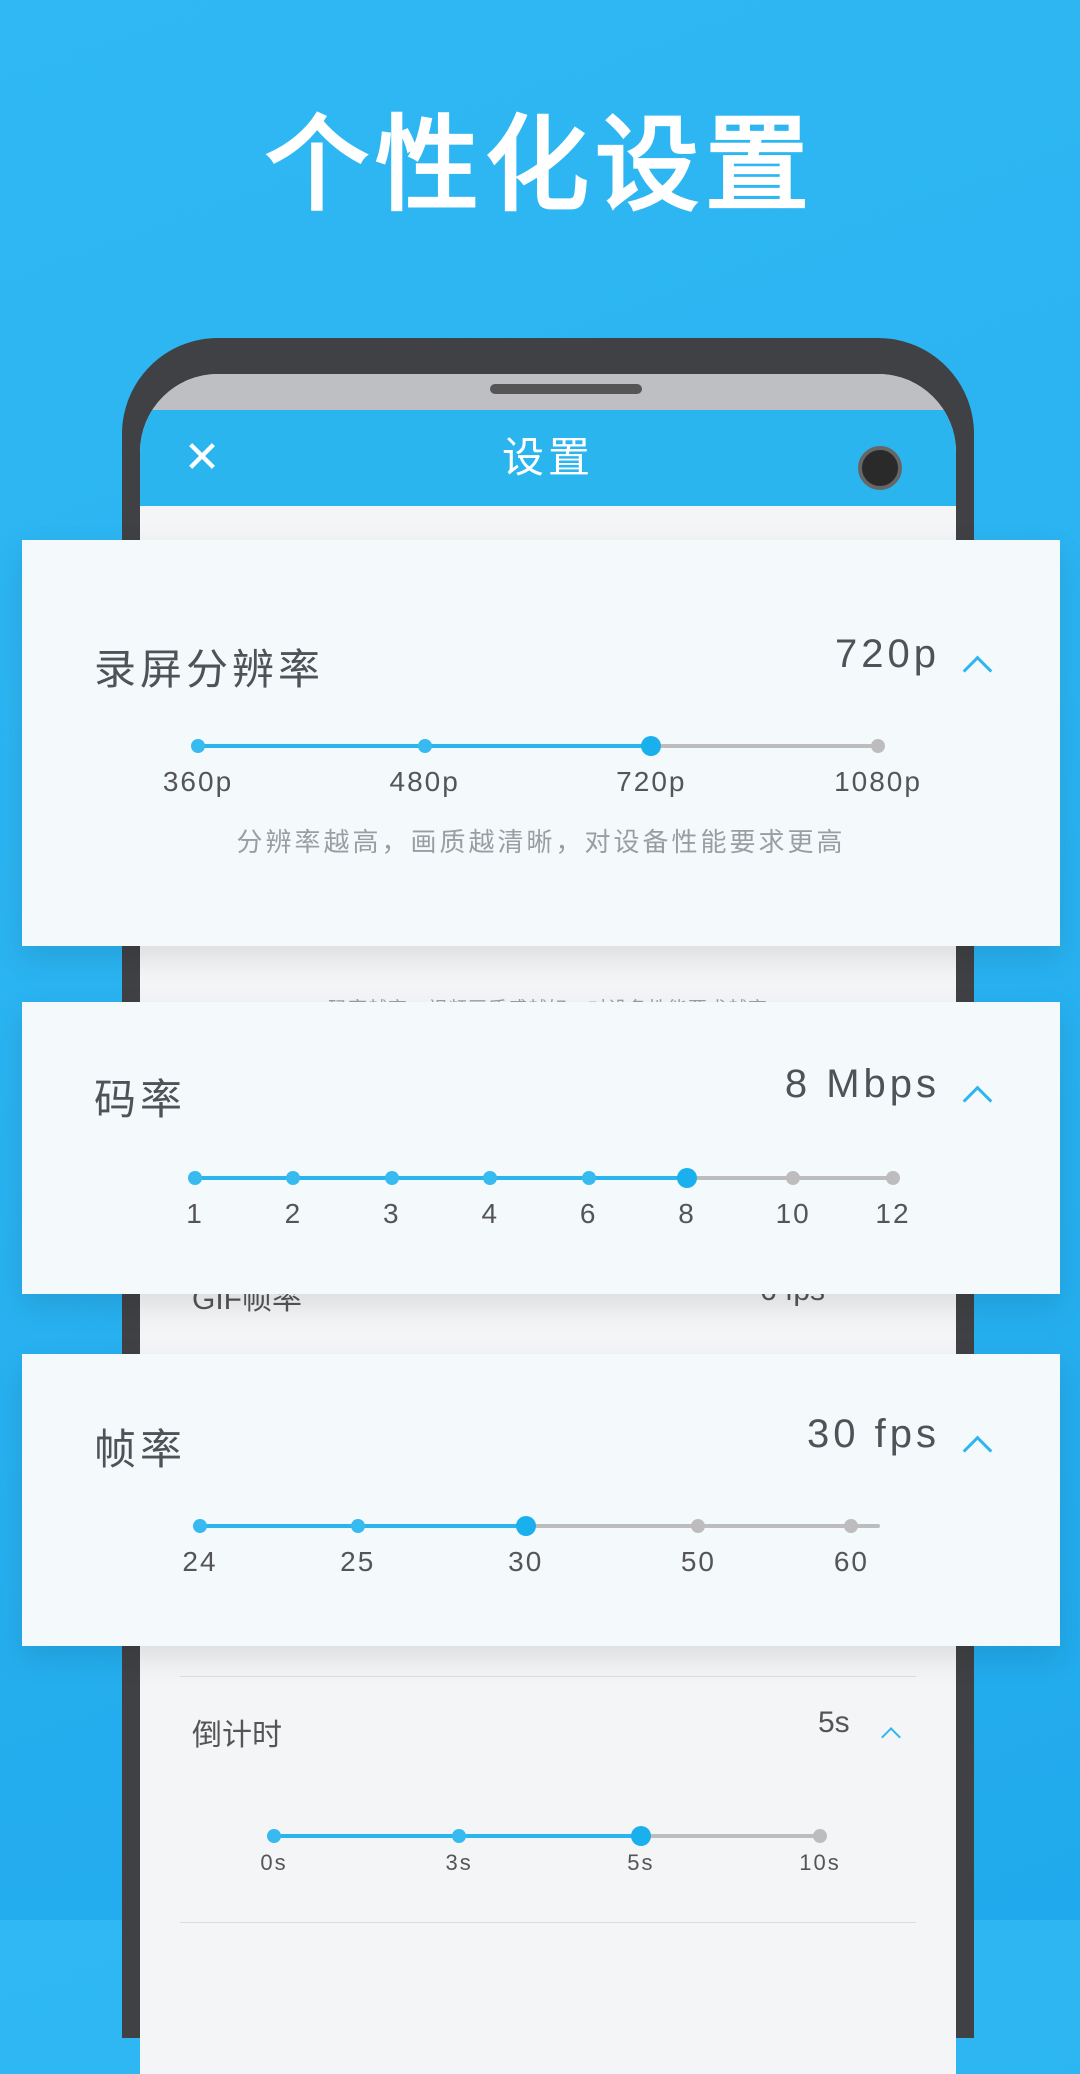  What do you see at coordinates (424, 781) in the screenshot?
I see `slider-tick-label: 480p` at bounding box center [424, 781].